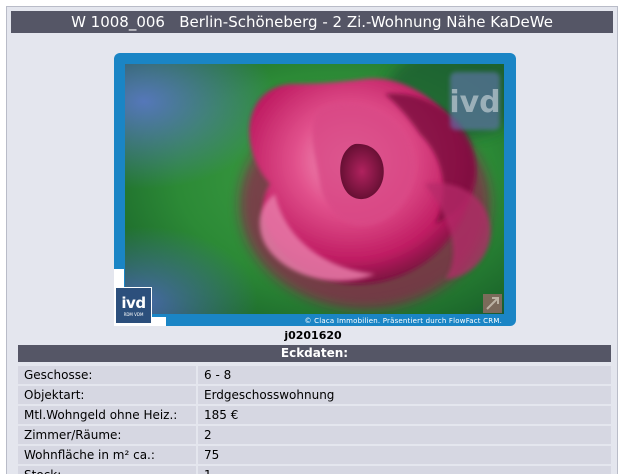  I want to click on row-value: 2, so click(404, 435).